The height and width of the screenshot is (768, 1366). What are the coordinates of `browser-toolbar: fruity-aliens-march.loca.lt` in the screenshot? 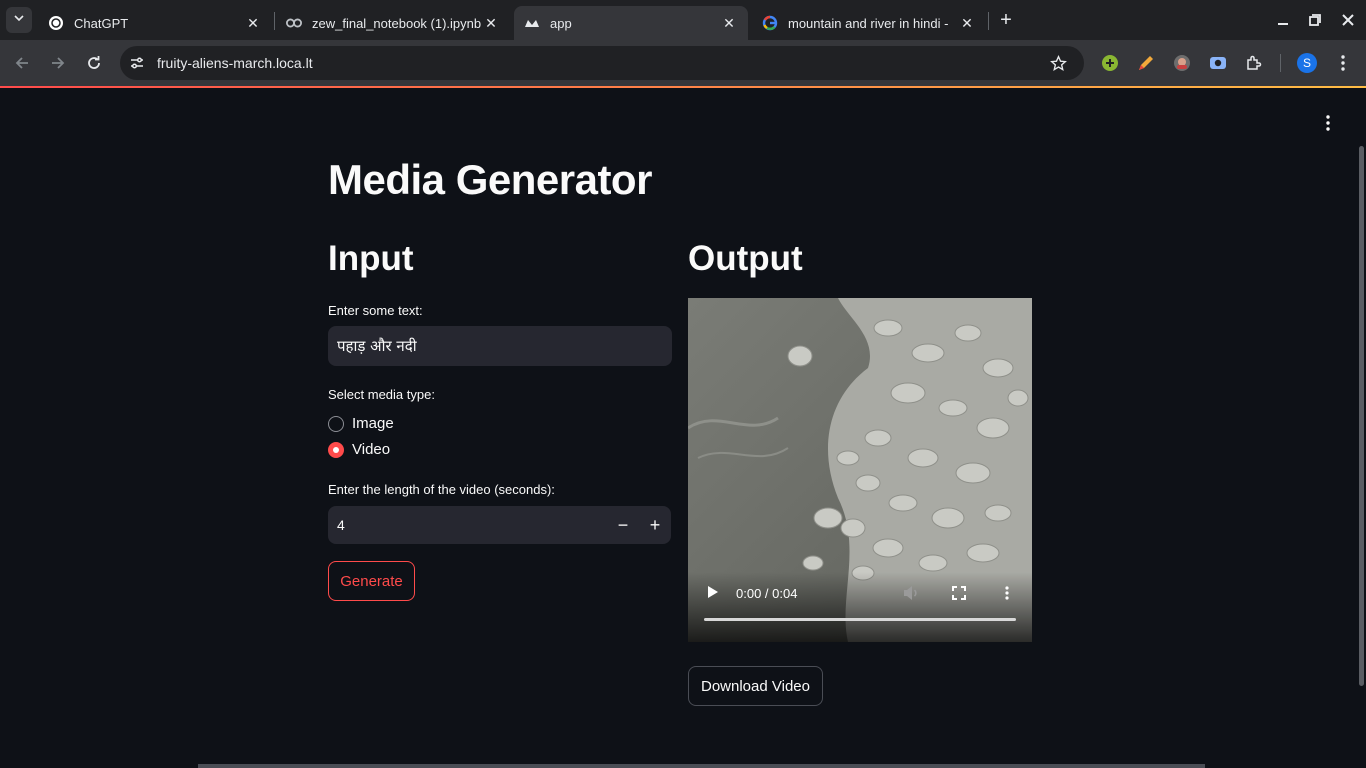 It's located at (683, 63).